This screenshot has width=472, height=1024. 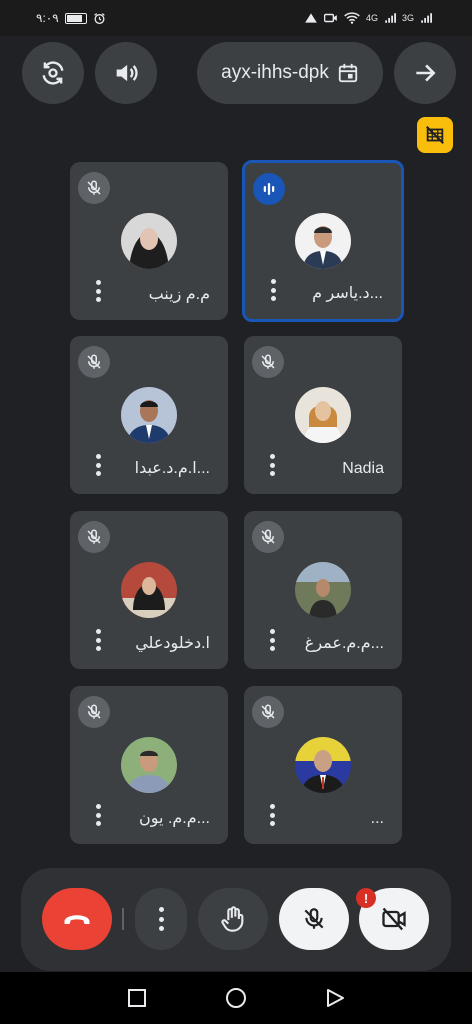 I want to click on status-time: ٩:٠٩, so click(x=47, y=18).